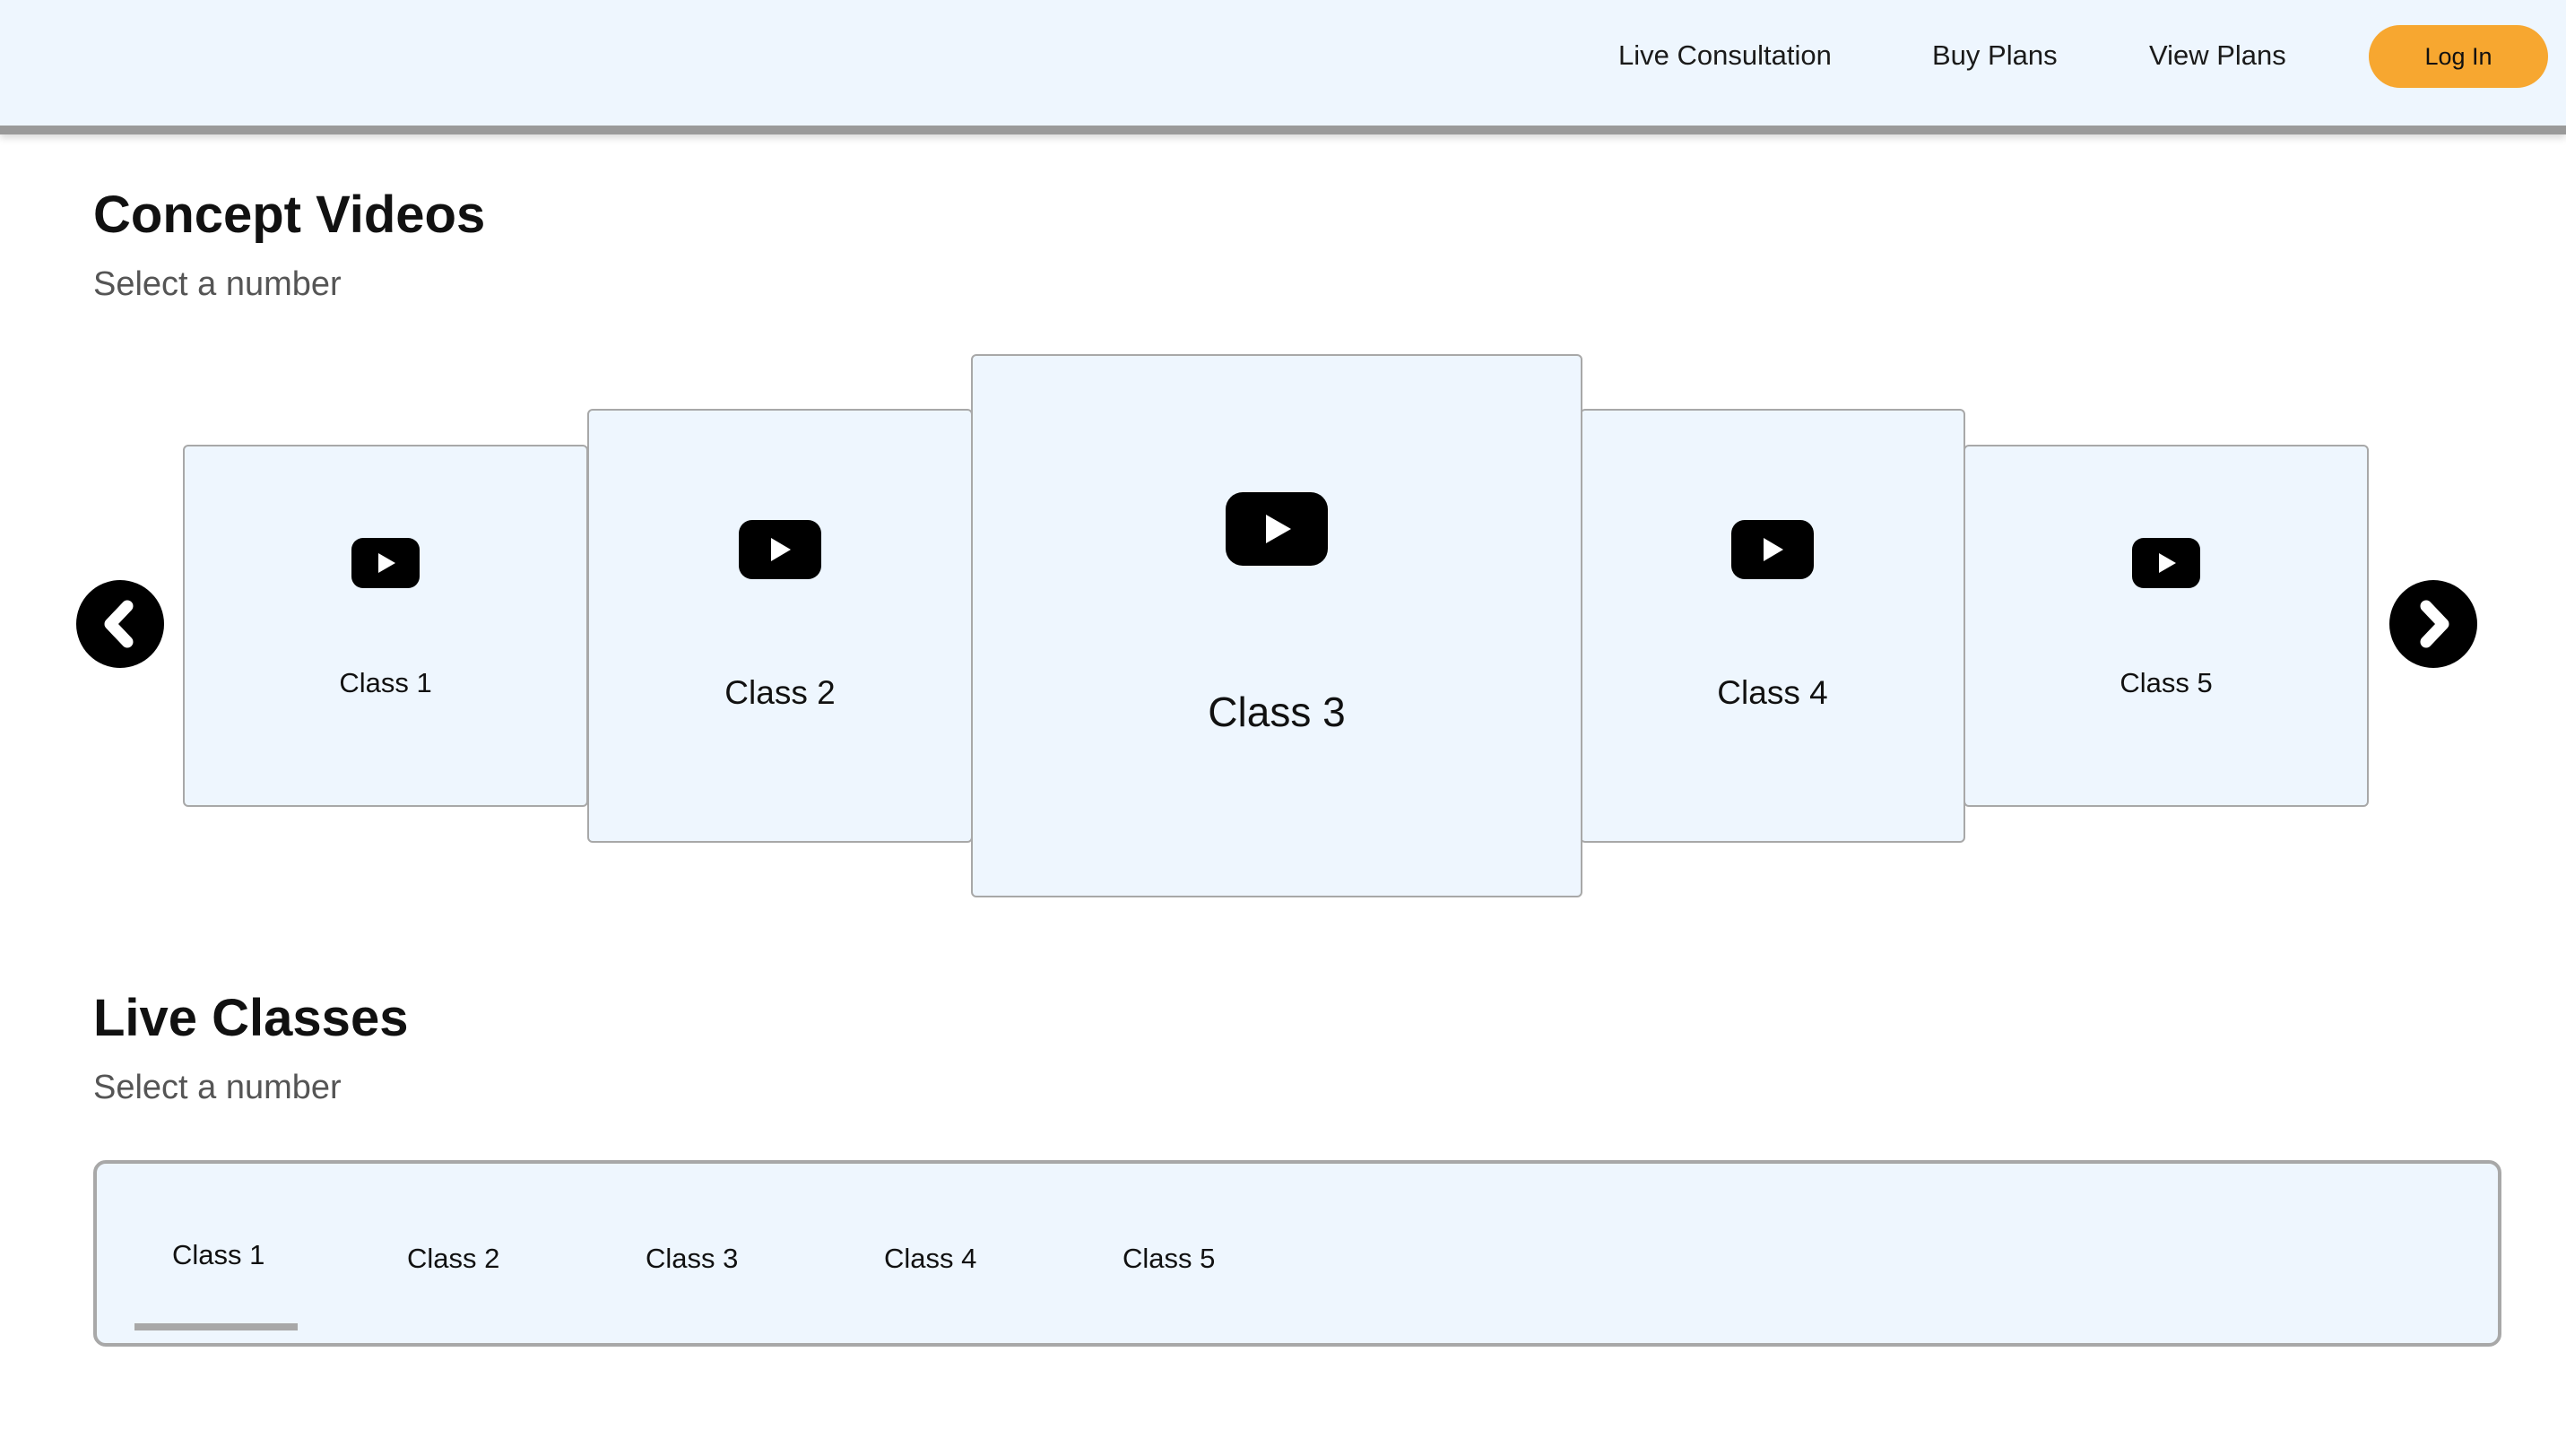 The image size is (2566, 1456). I want to click on video-card-label: Class 3, so click(1277, 712).